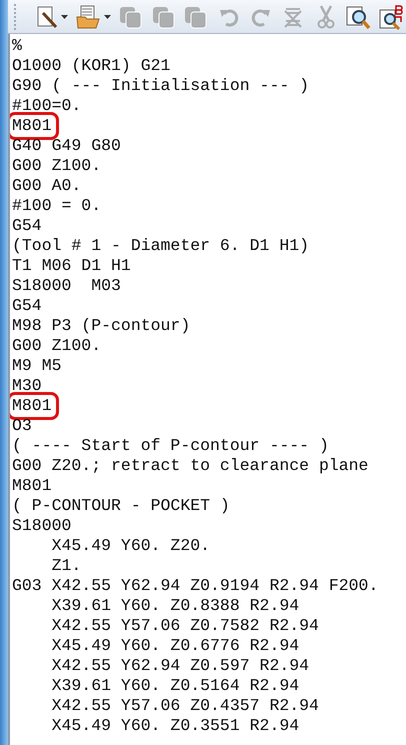 This screenshot has height=745, width=406. Describe the element at coordinates (17, 46) in the screenshot. I see `code-line: %` at that location.